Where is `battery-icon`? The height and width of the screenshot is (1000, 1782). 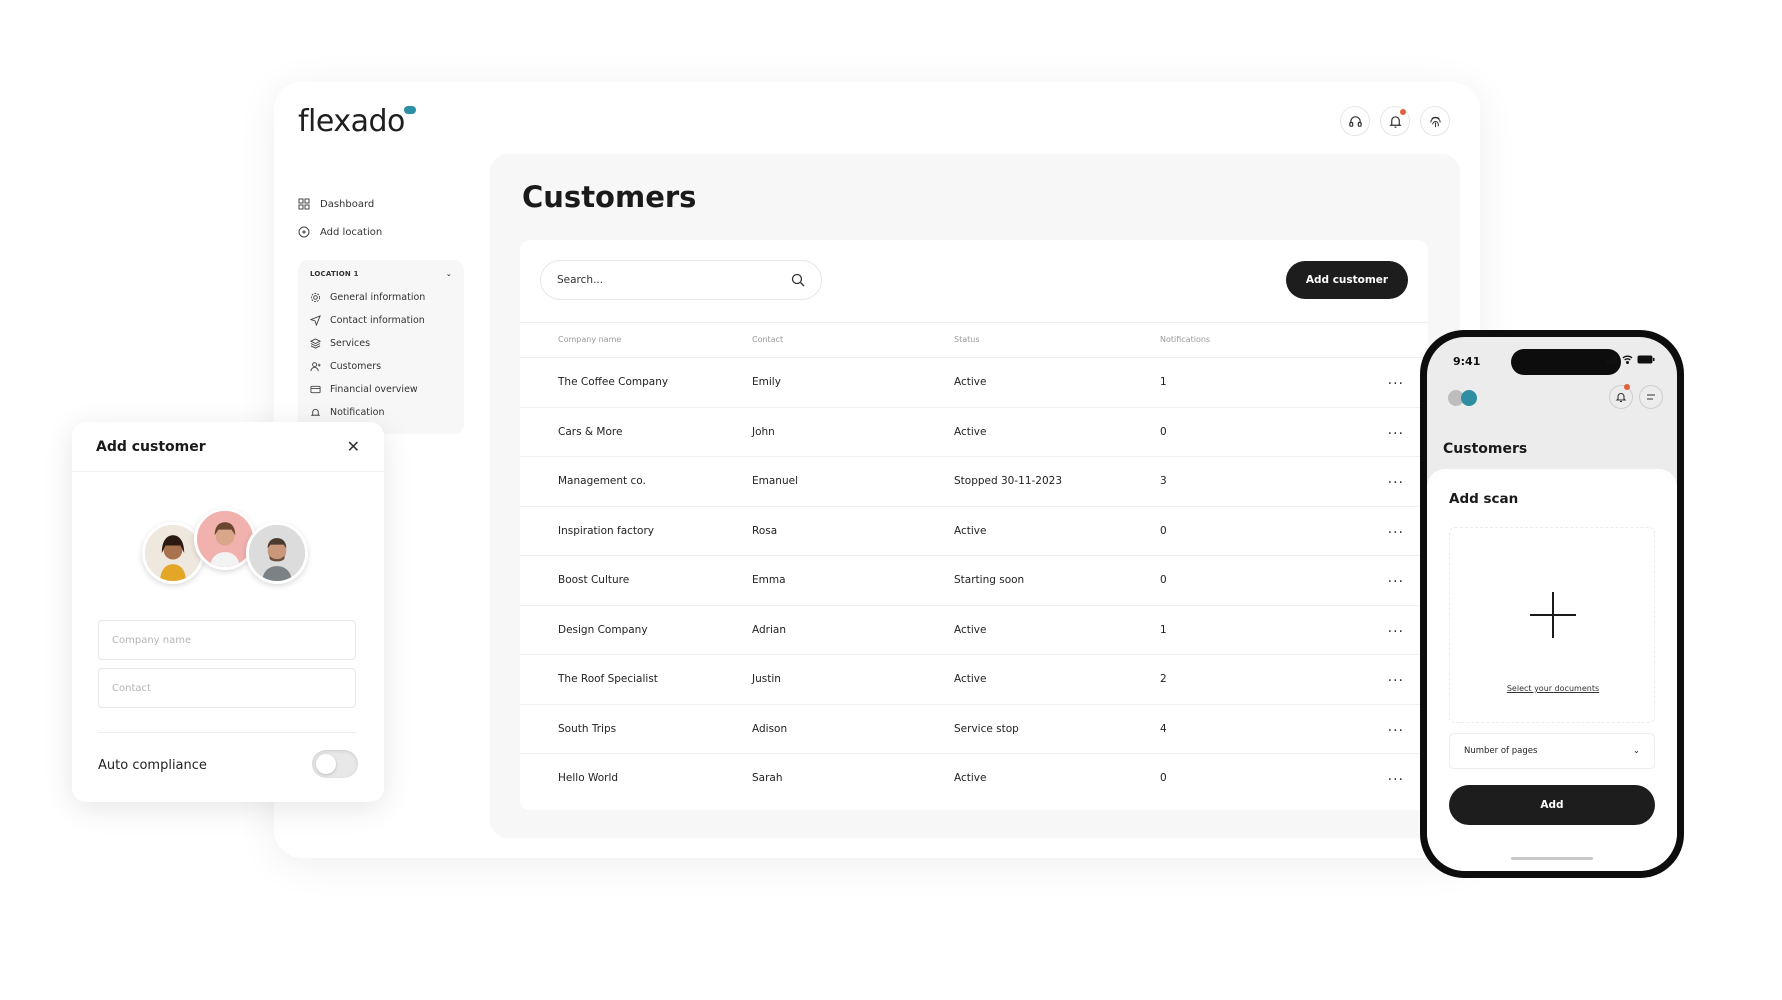
battery-icon is located at coordinates (1646, 359).